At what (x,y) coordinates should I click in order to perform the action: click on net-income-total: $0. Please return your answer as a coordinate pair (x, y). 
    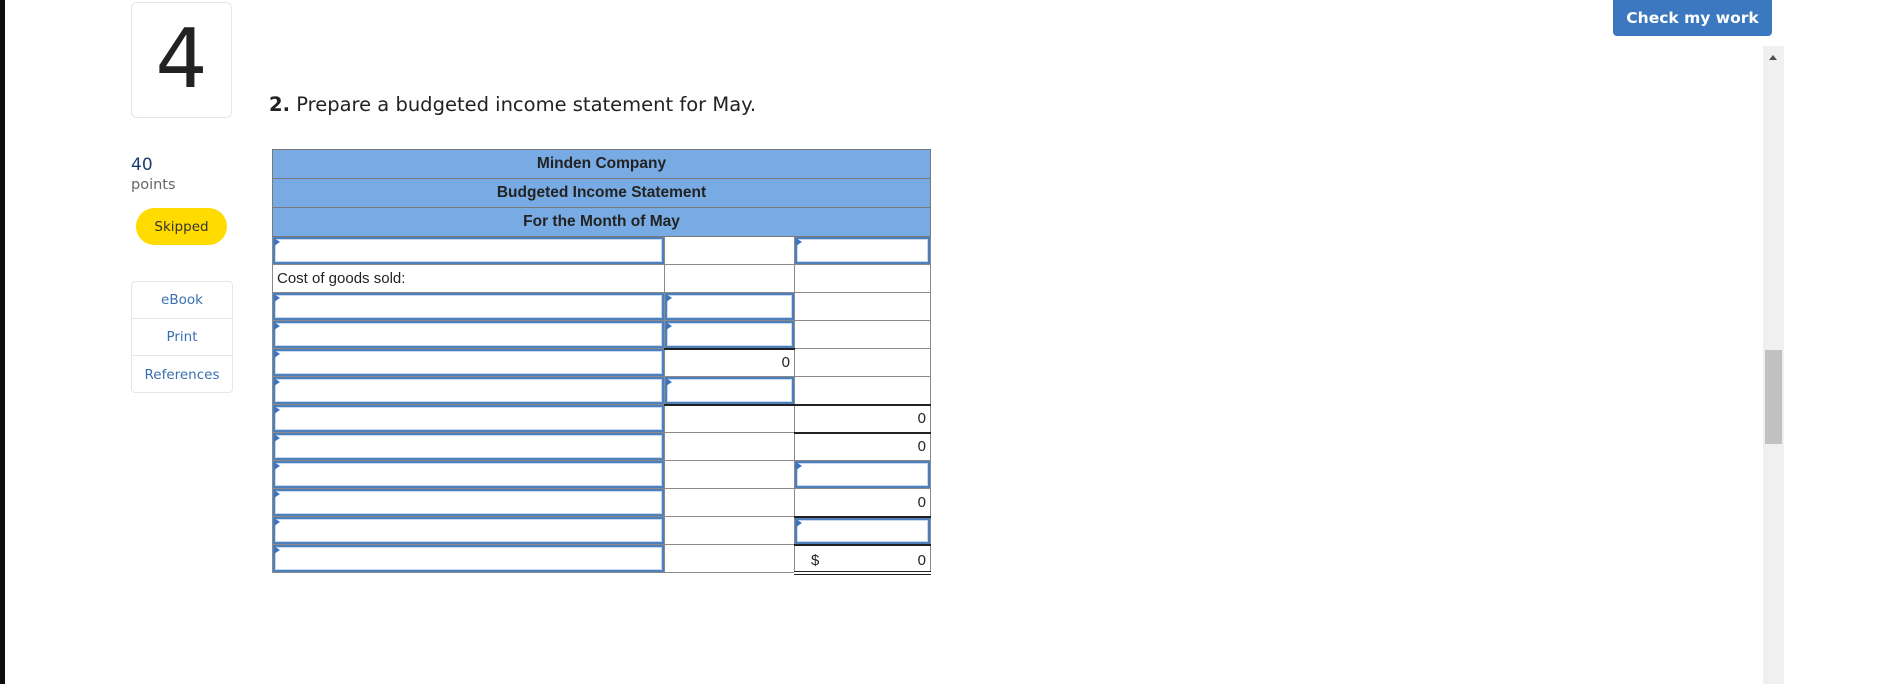
    Looking at the image, I should click on (862, 559).